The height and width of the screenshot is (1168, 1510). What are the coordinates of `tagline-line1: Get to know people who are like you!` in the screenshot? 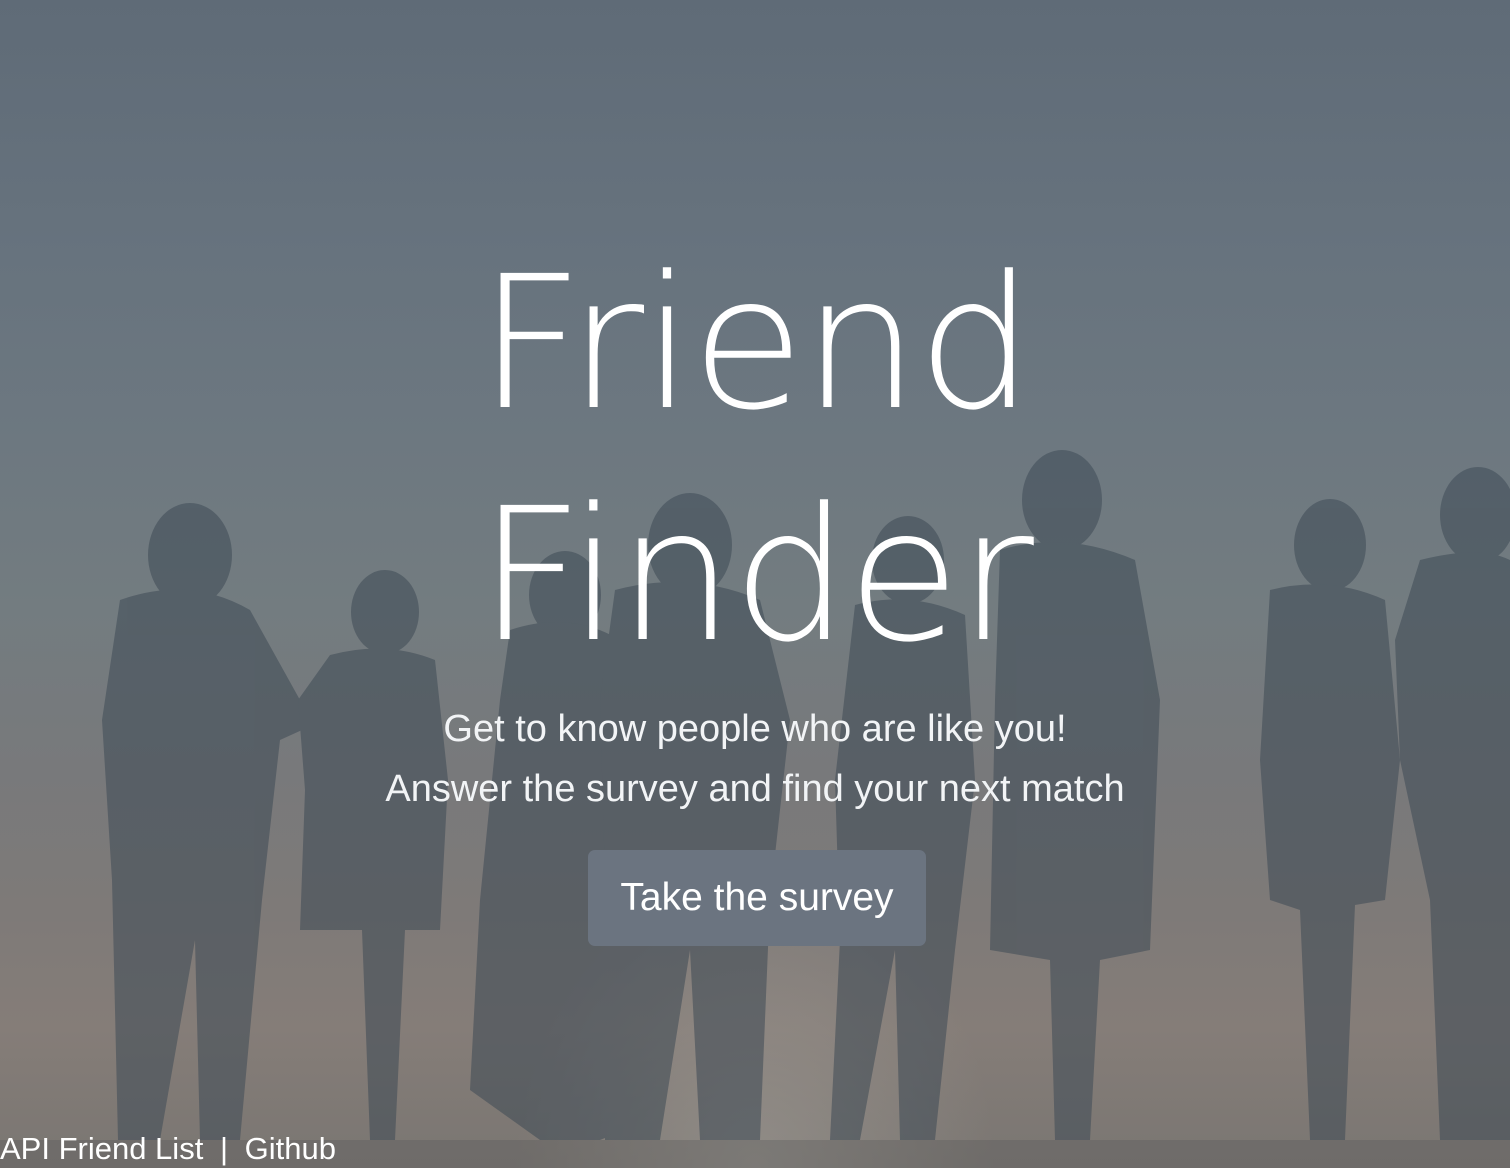 It's located at (755, 729).